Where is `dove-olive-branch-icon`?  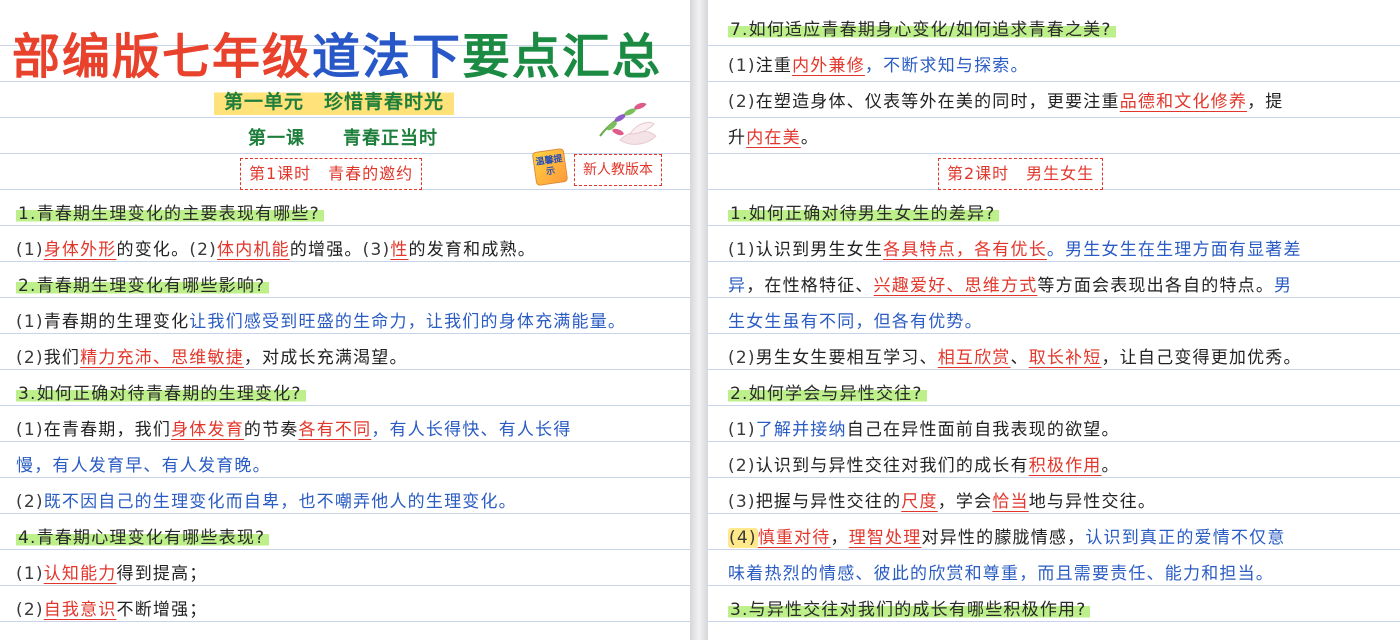
dove-olive-branch-icon is located at coordinates (628, 123).